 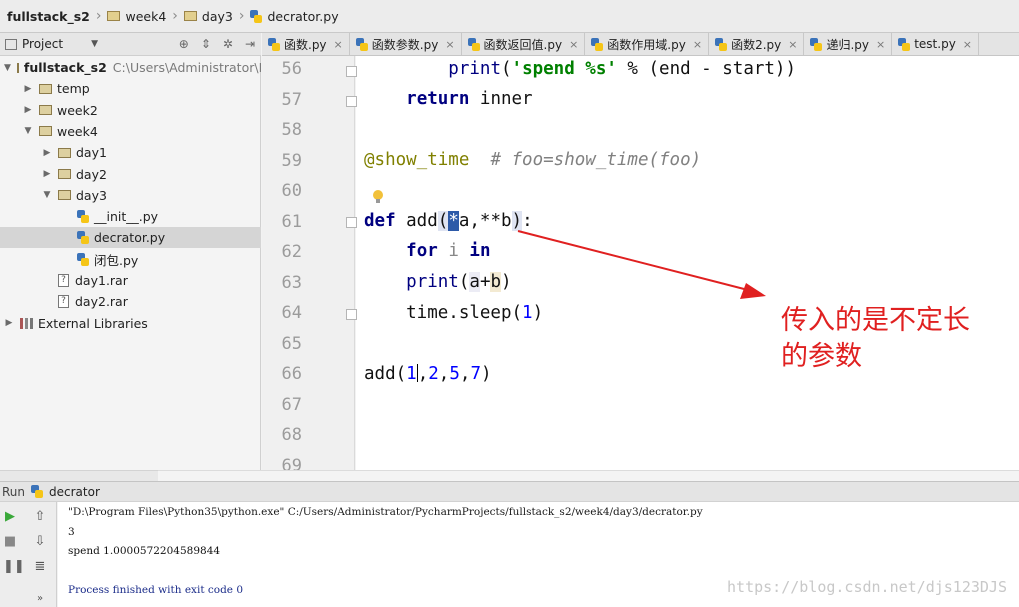 What do you see at coordinates (71, 531) in the screenshot?
I see `console-line: 3` at bounding box center [71, 531].